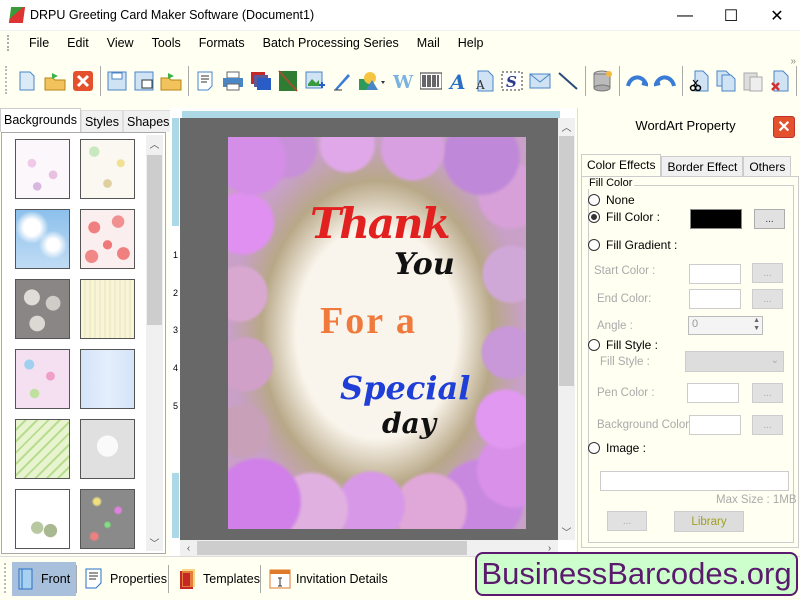 The width and height of the screenshot is (800, 600). What do you see at coordinates (83, 81) in the screenshot?
I see `close-document-icon` at bounding box center [83, 81].